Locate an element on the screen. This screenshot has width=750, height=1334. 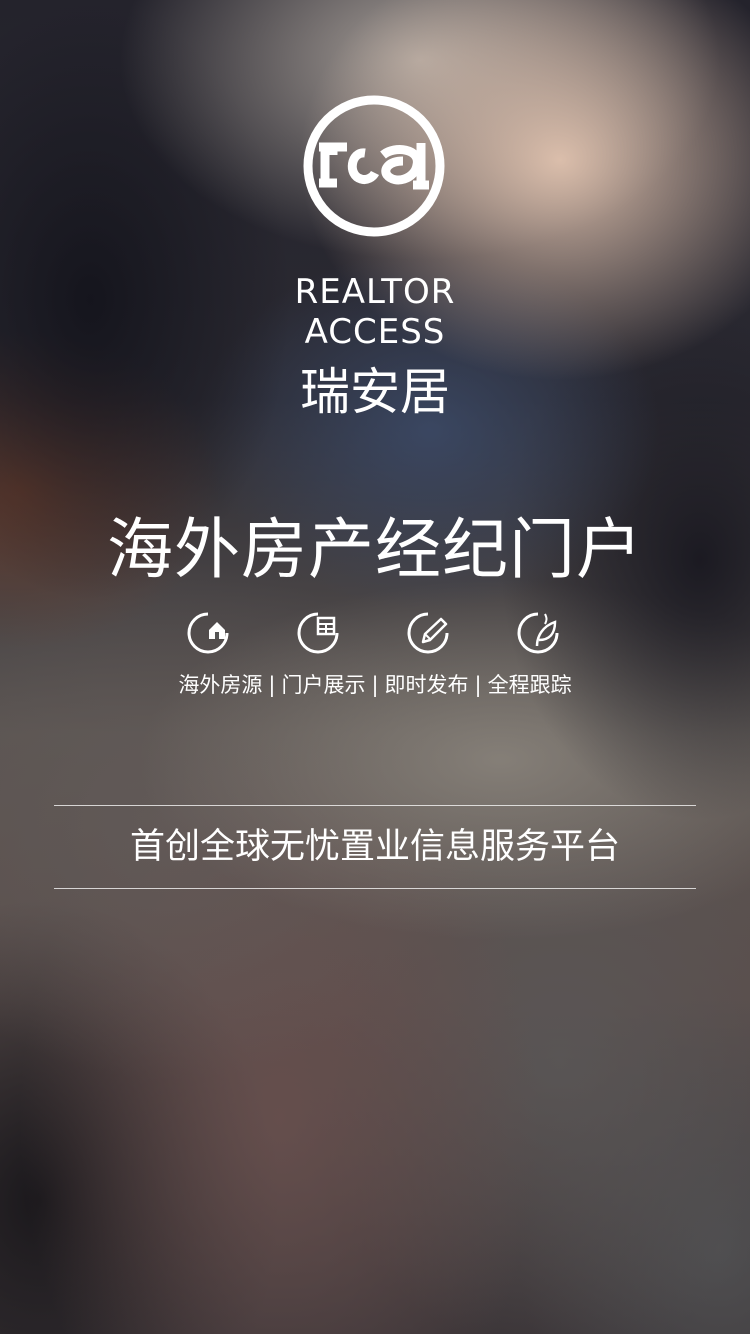
feature-label-overseas-listings: 海外房源 is located at coordinates (220, 685).